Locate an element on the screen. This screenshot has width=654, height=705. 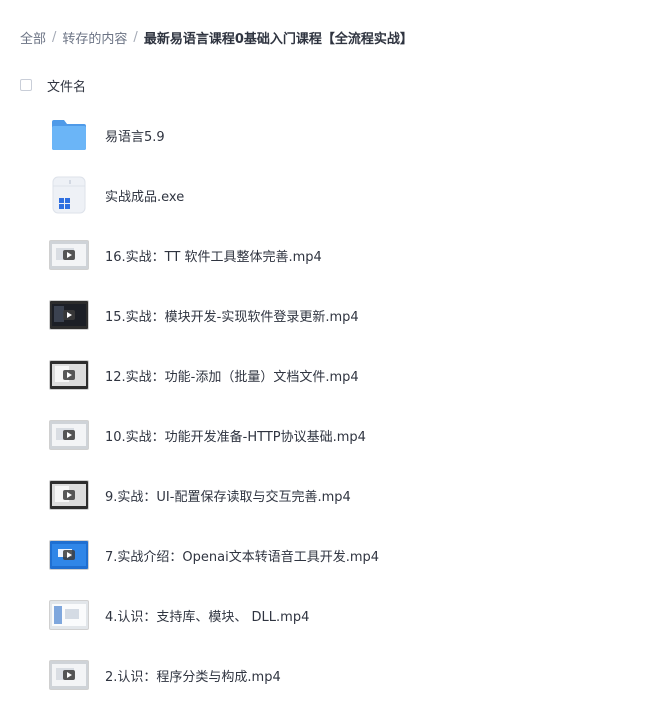
breadcrumb-all-link: 全部 is located at coordinates (33, 37).